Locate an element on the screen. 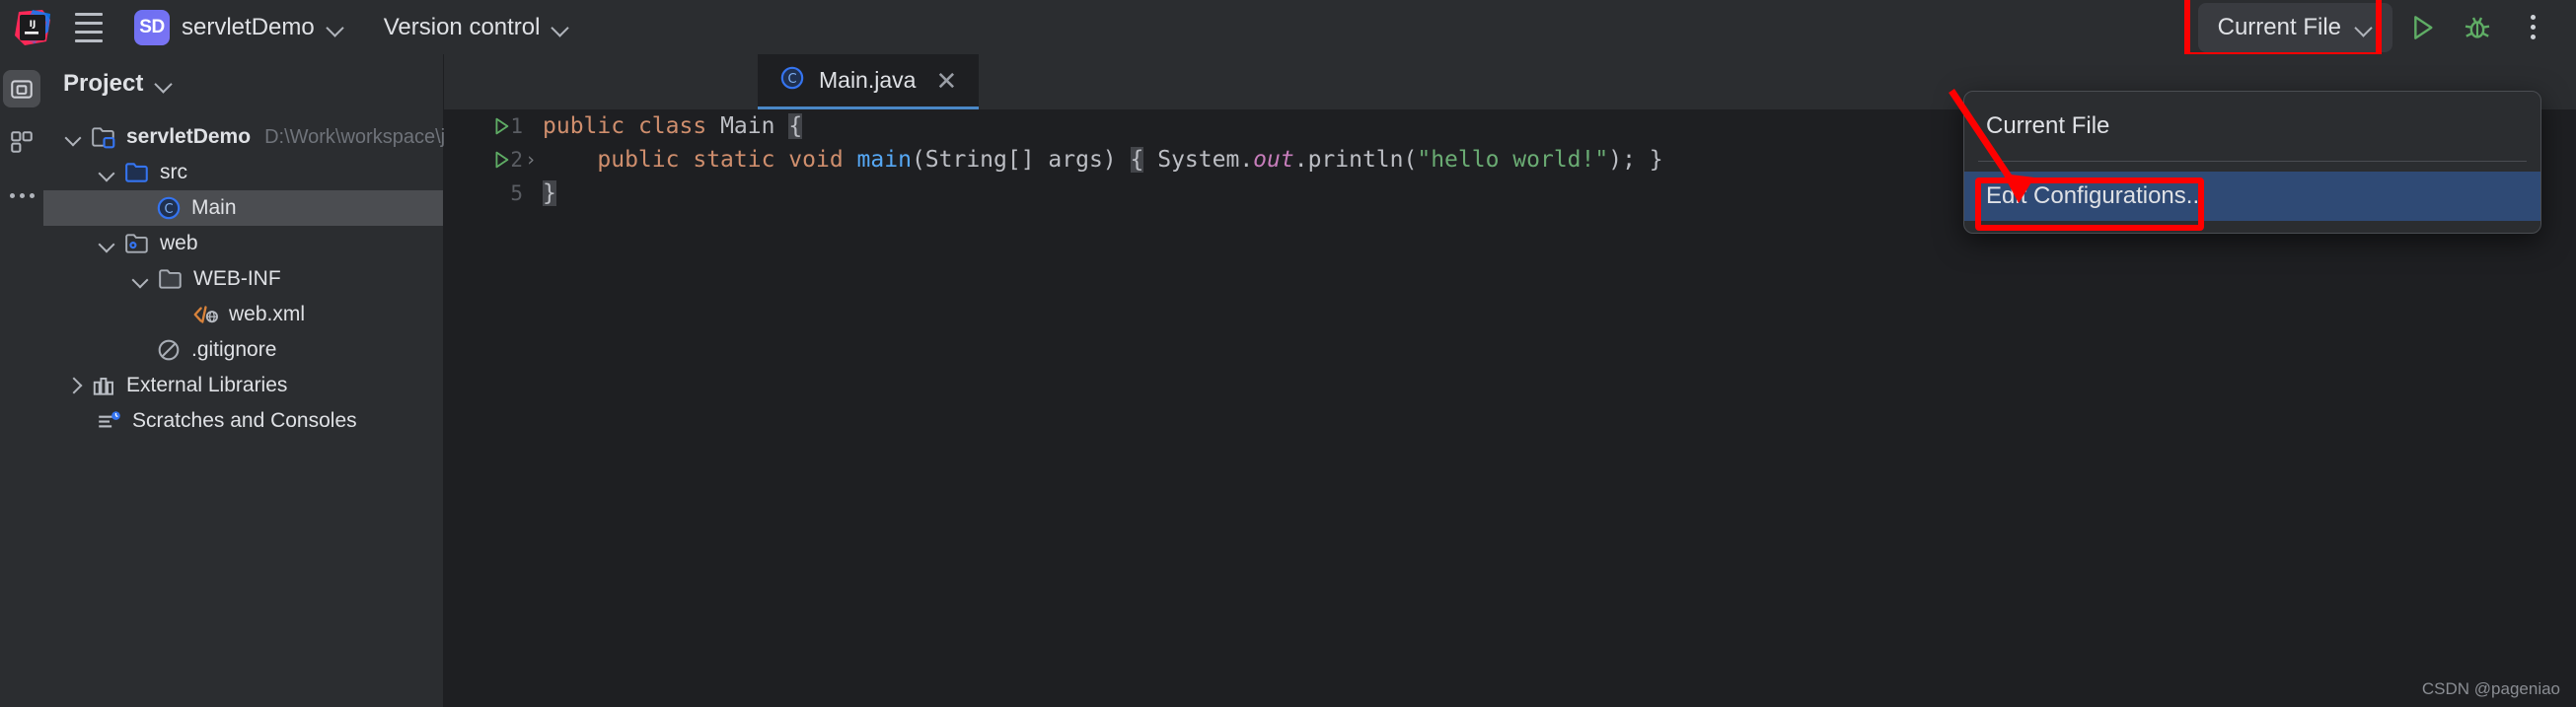  tree-row-web-xml: web.xml is located at coordinates (243, 314).